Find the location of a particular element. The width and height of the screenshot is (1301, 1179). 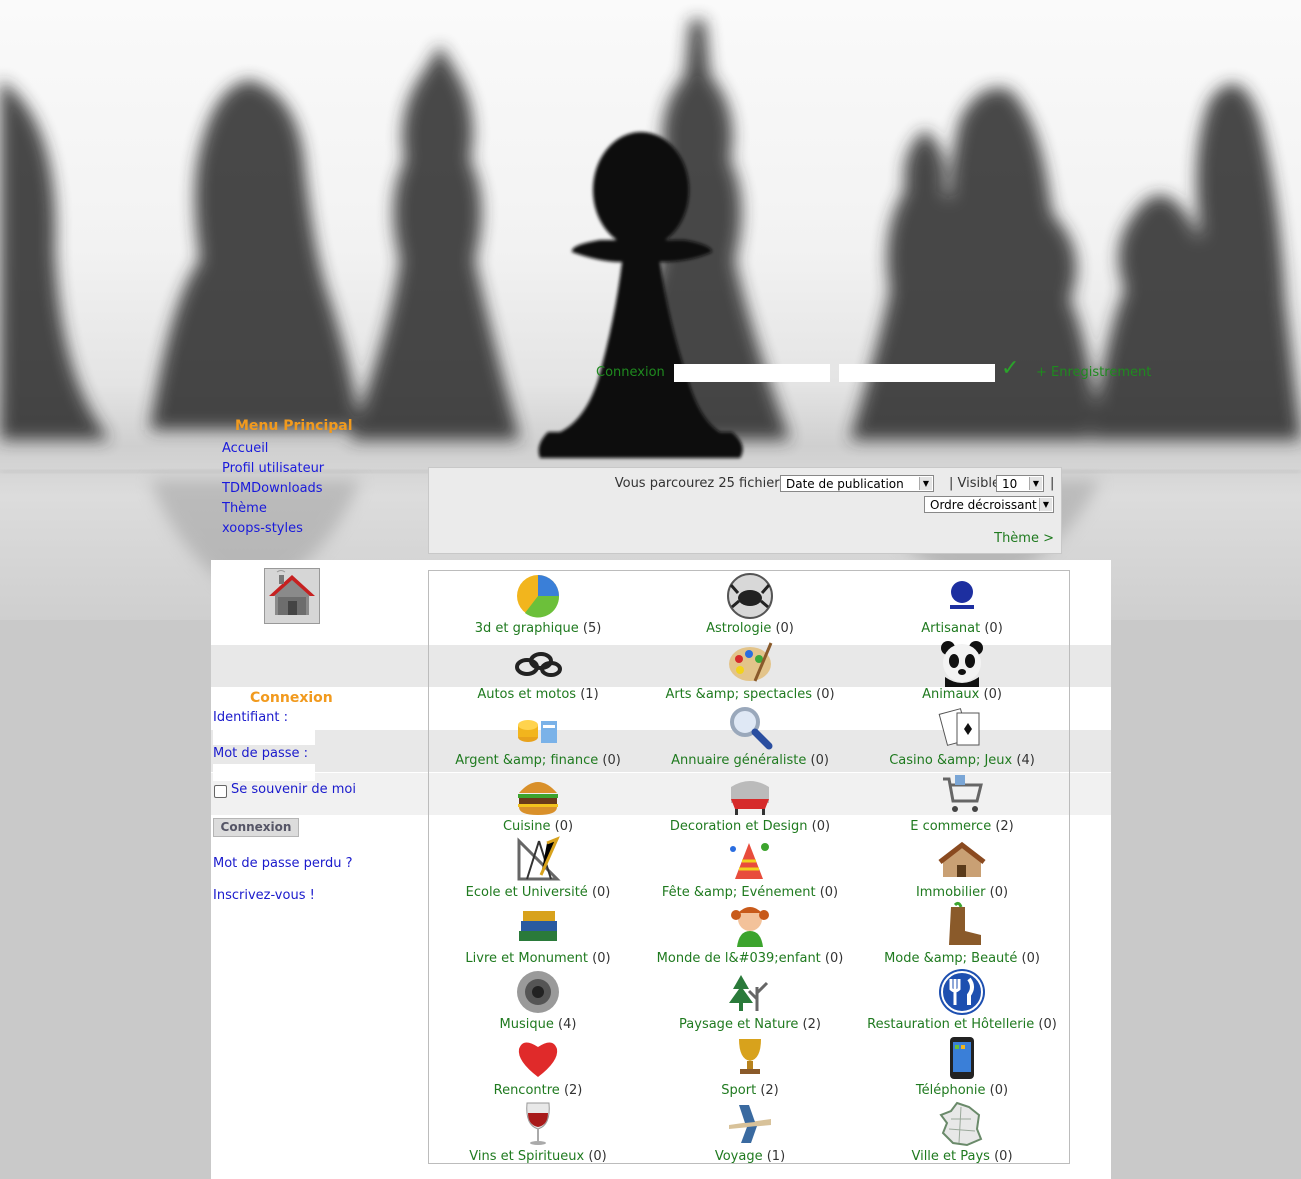

category-name-link: Autos et motos is located at coordinates (526, 694).